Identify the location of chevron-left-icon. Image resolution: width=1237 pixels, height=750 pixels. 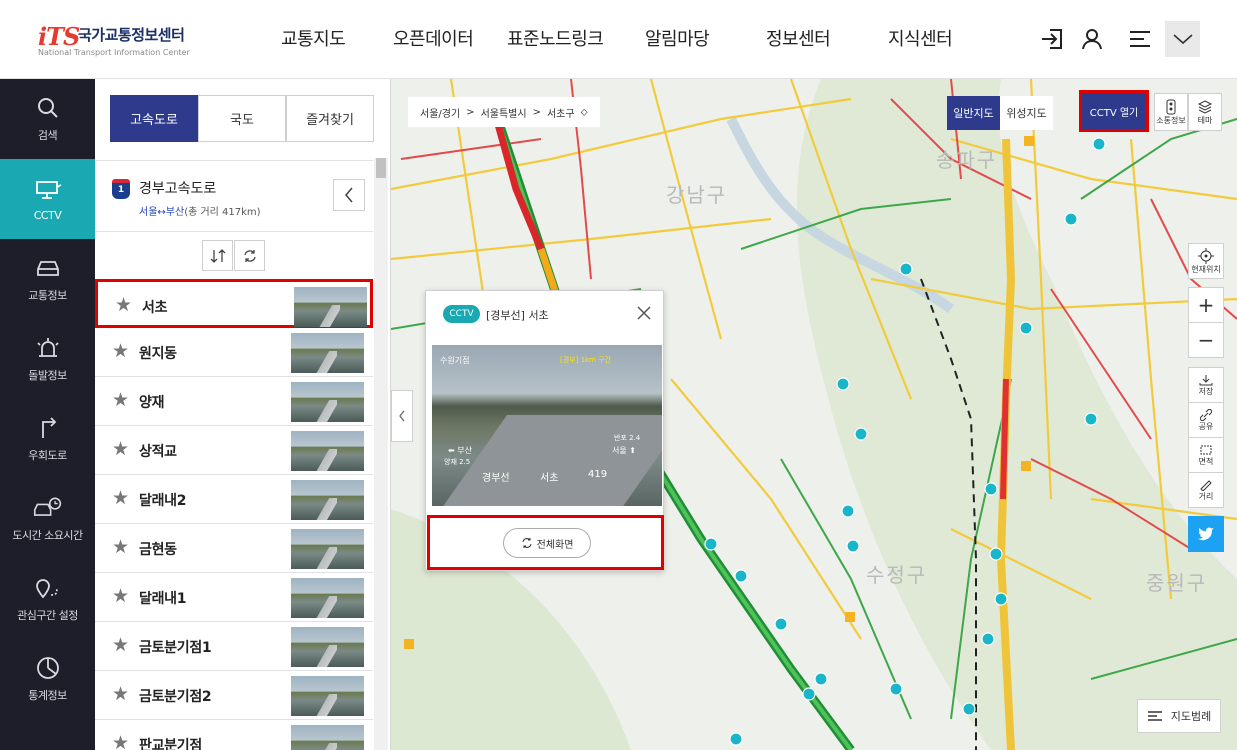
(402, 416).